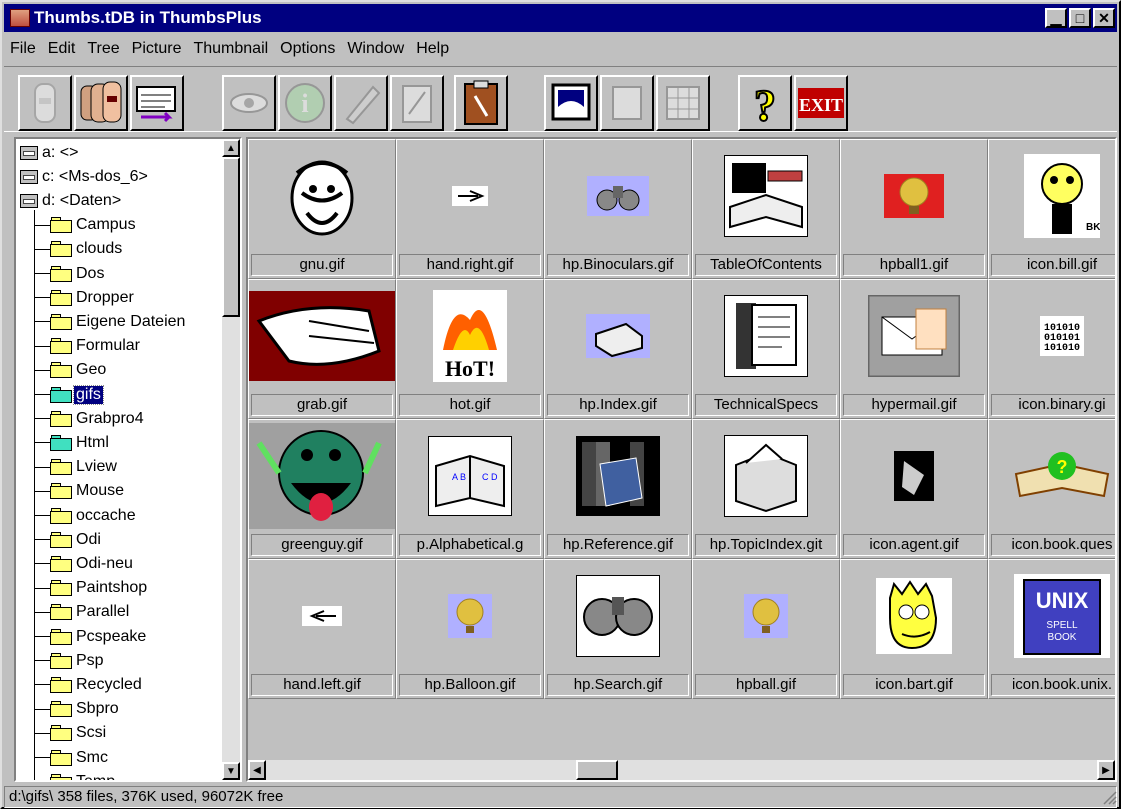  What do you see at coordinates (231, 148) in the screenshot?
I see `scroll-up-arrow-icon: ▲` at bounding box center [231, 148].